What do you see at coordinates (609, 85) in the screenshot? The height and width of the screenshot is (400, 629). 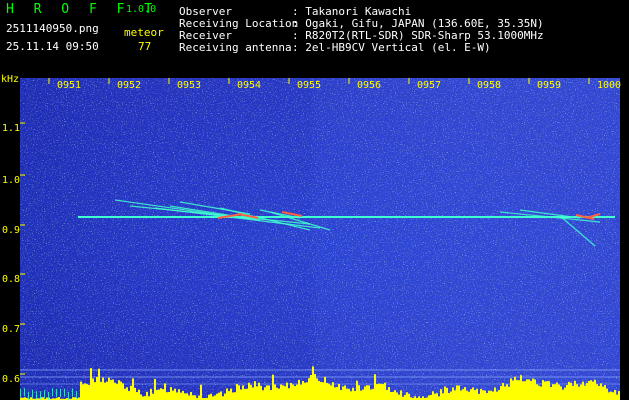 I see `x-tick-label: 1000` at bounding box center [609, 85].